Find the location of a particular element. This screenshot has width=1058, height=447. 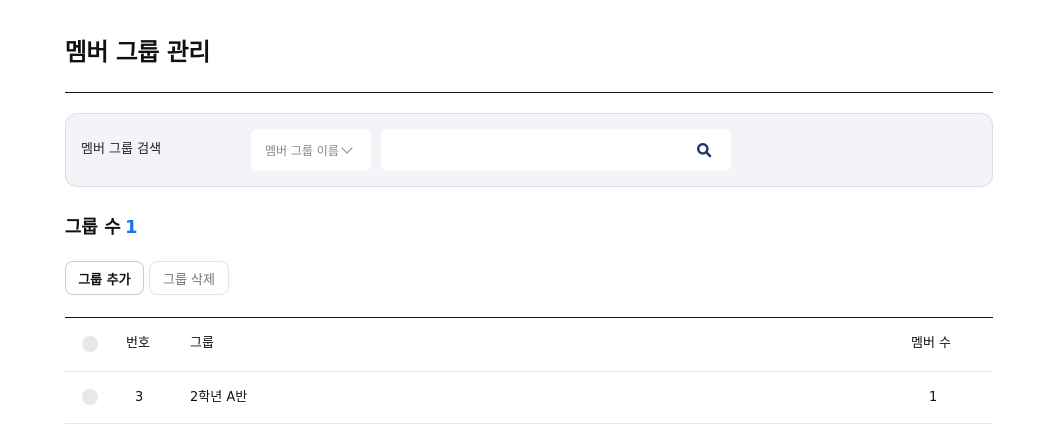

header-number: 번호 is located at coordinates (138, 343).